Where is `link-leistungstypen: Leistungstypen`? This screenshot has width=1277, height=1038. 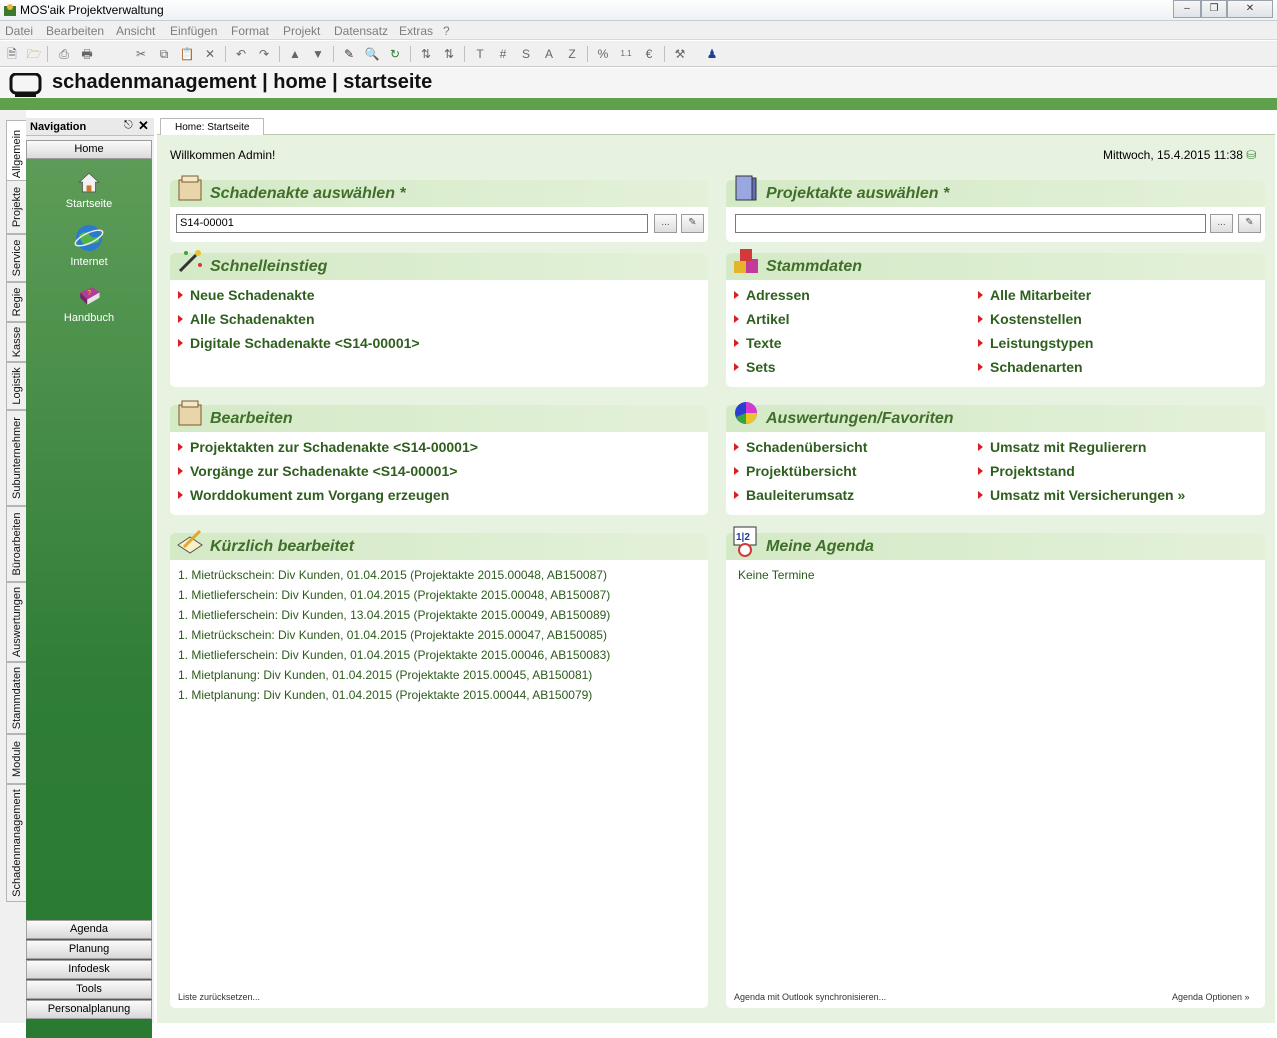 link-leistungstypen: Leistungstypen is located at coordinates (1035, 343).